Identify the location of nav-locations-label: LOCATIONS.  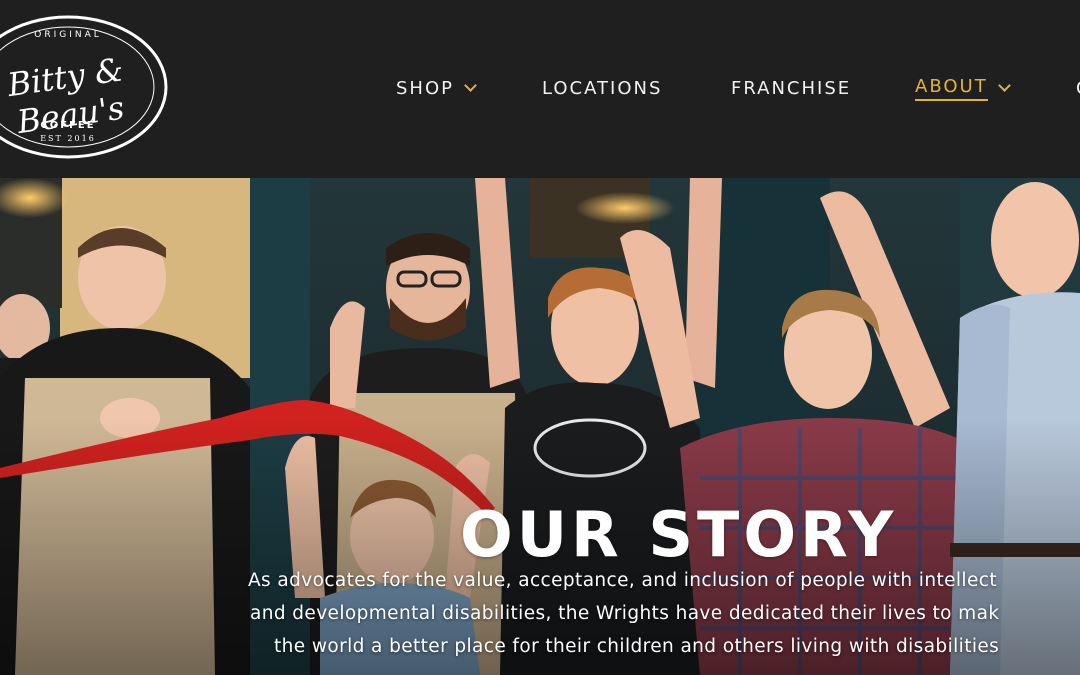
(602, 88).